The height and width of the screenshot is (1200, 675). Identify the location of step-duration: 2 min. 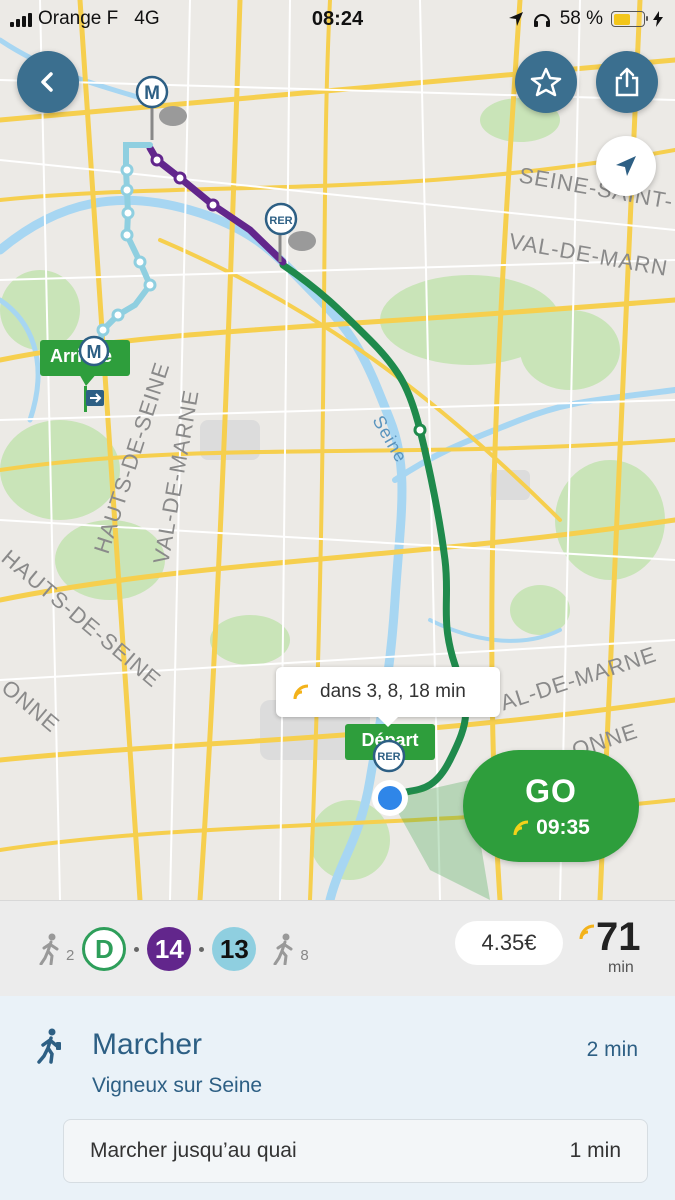
(612, 1049).